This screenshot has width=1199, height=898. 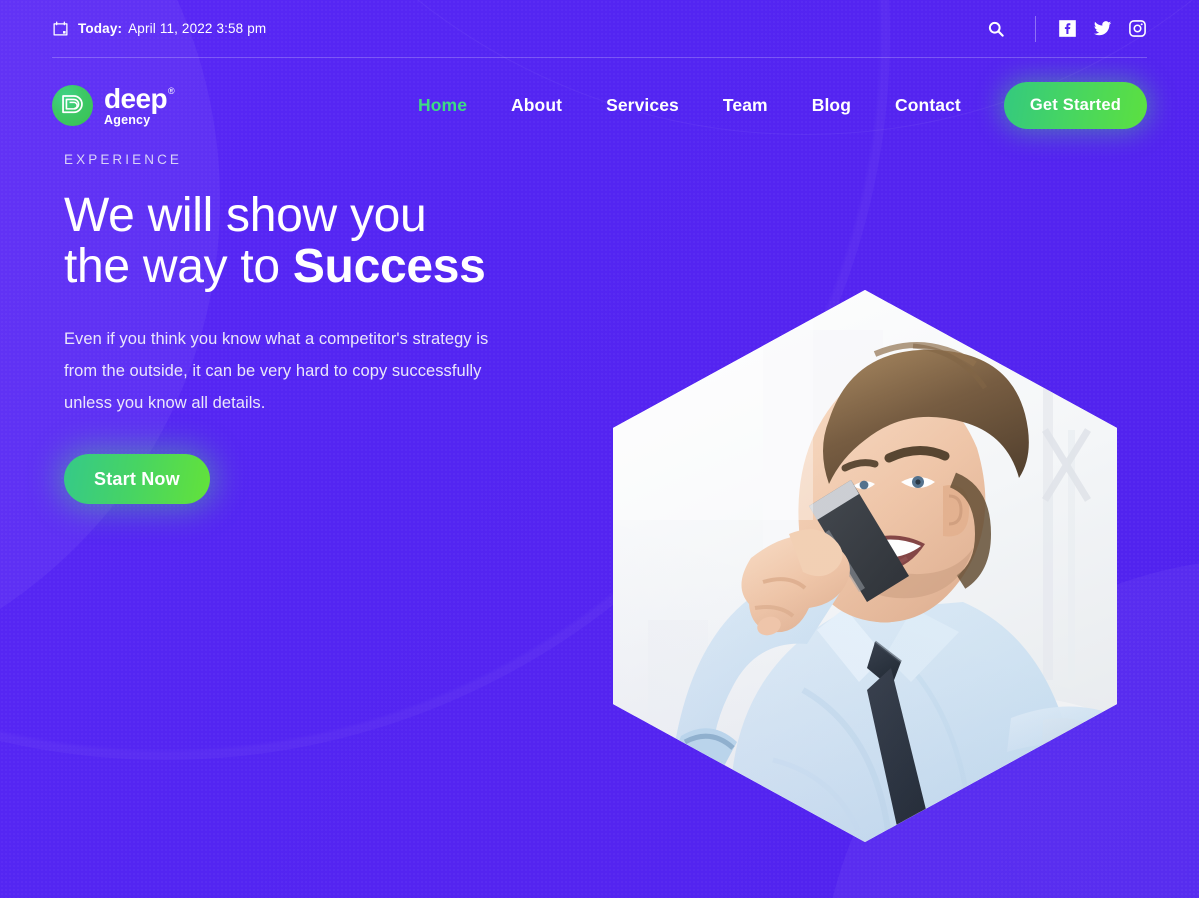 I want to click on nav-item-contact: Contact, so click(x=928, y=105).